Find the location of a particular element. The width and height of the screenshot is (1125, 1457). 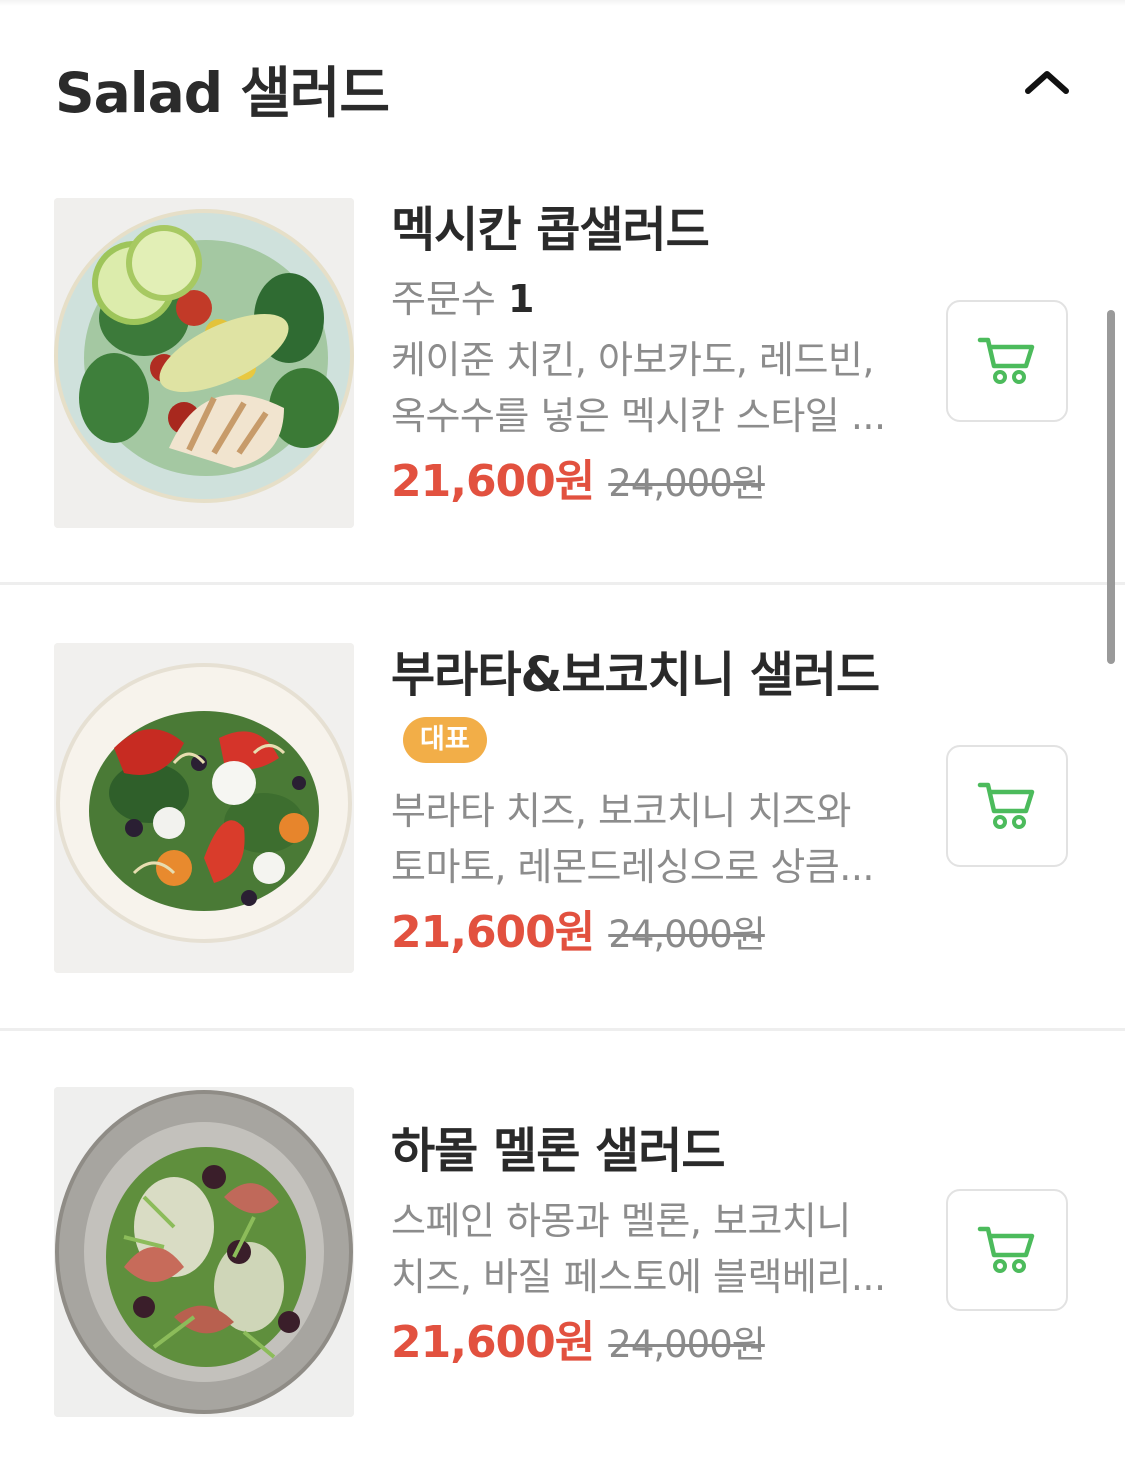

item-name: 부라타&보코치니 샐러드 is located at coordinates (635, 675).